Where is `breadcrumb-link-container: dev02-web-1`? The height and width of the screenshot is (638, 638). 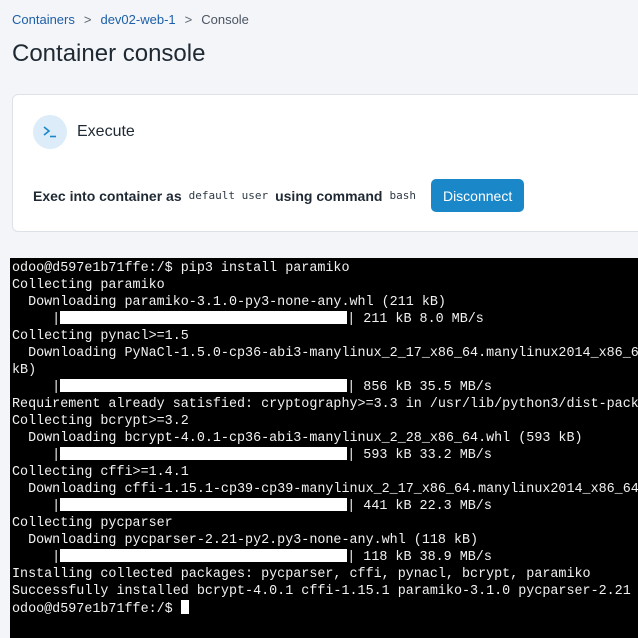
breadcrumb-link-container: dev02-web-1 is located at coordinates (137, 19).